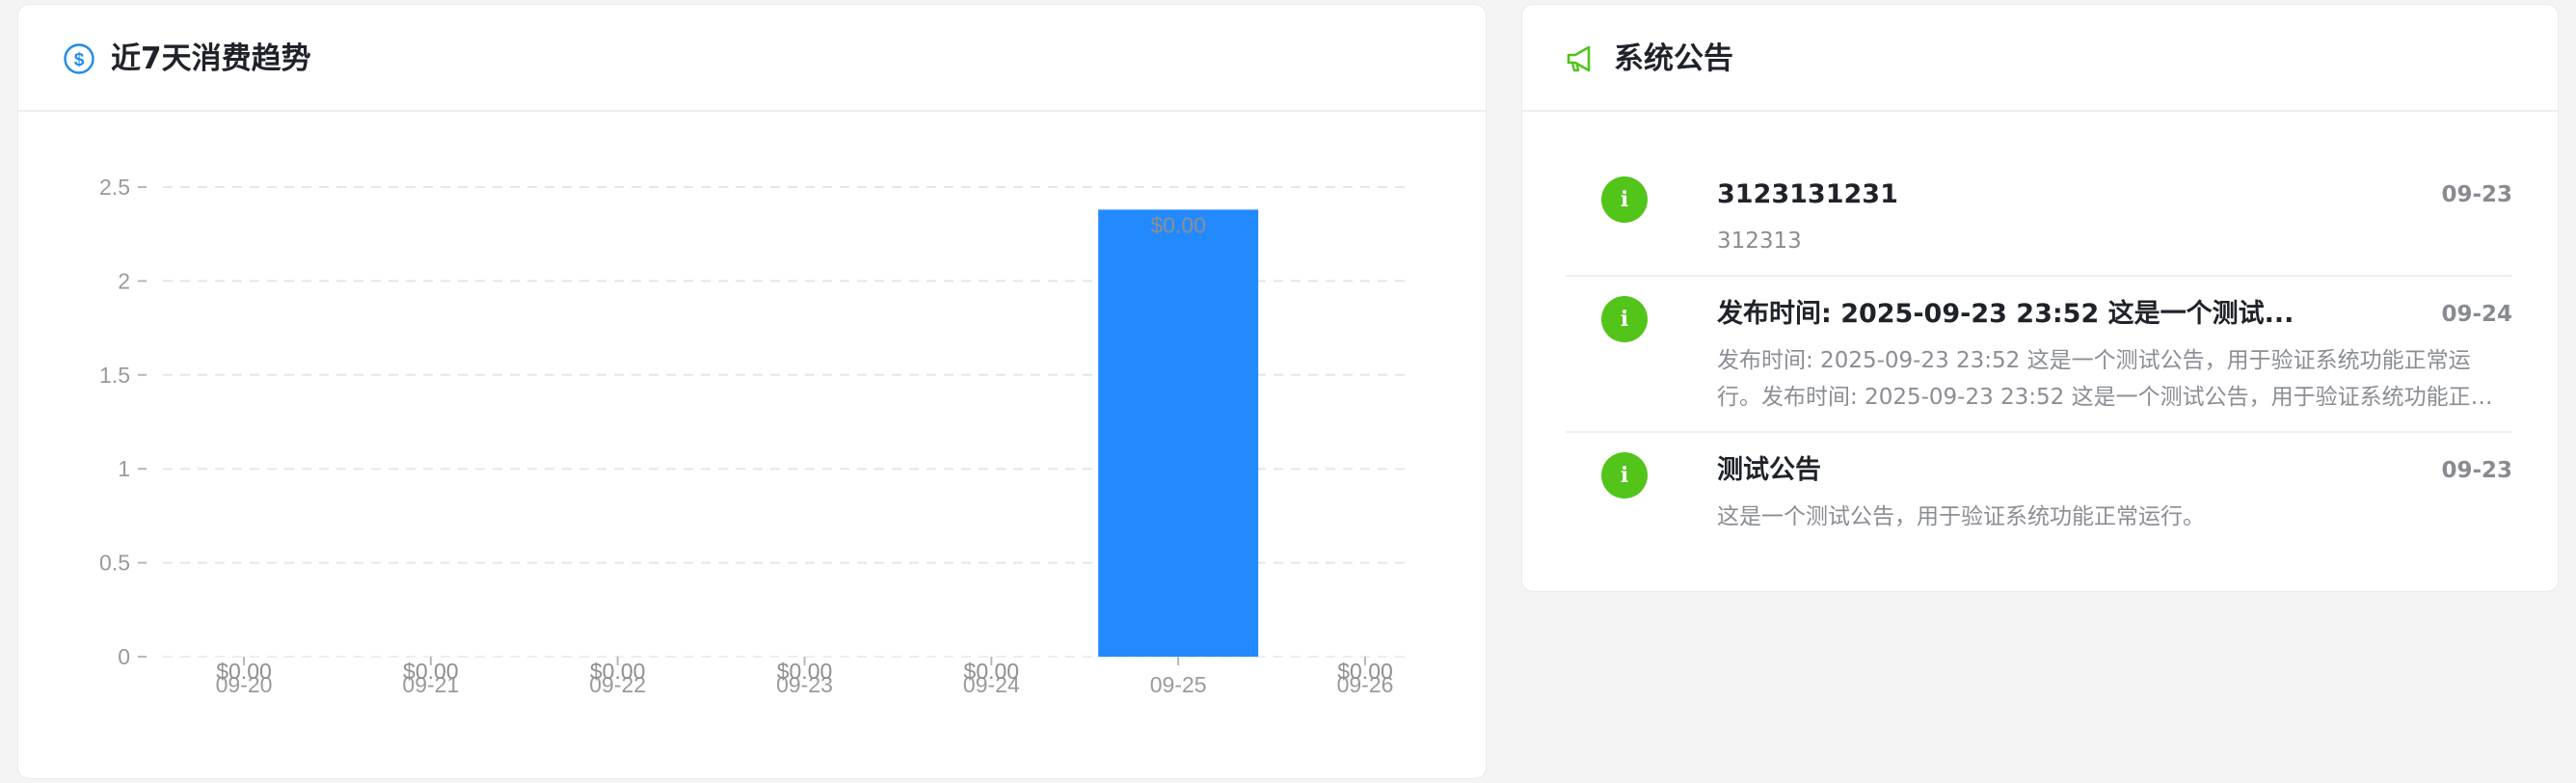 Image resolution: width=2576 pixels, height=783 pixels. What do you see at coordinates (114, 563) in the screenshot?
I see `y-tick-label: 0.5` at bounding box center [114, 563].